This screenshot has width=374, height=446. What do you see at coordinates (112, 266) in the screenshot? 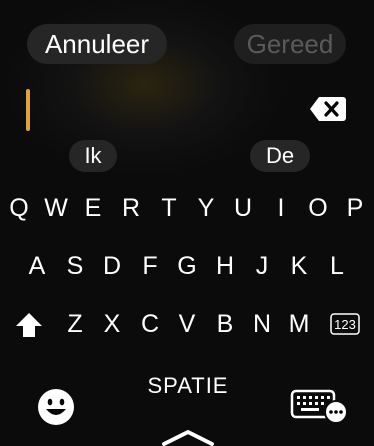
I see `key-d: D` at bounding box center [112, 266].